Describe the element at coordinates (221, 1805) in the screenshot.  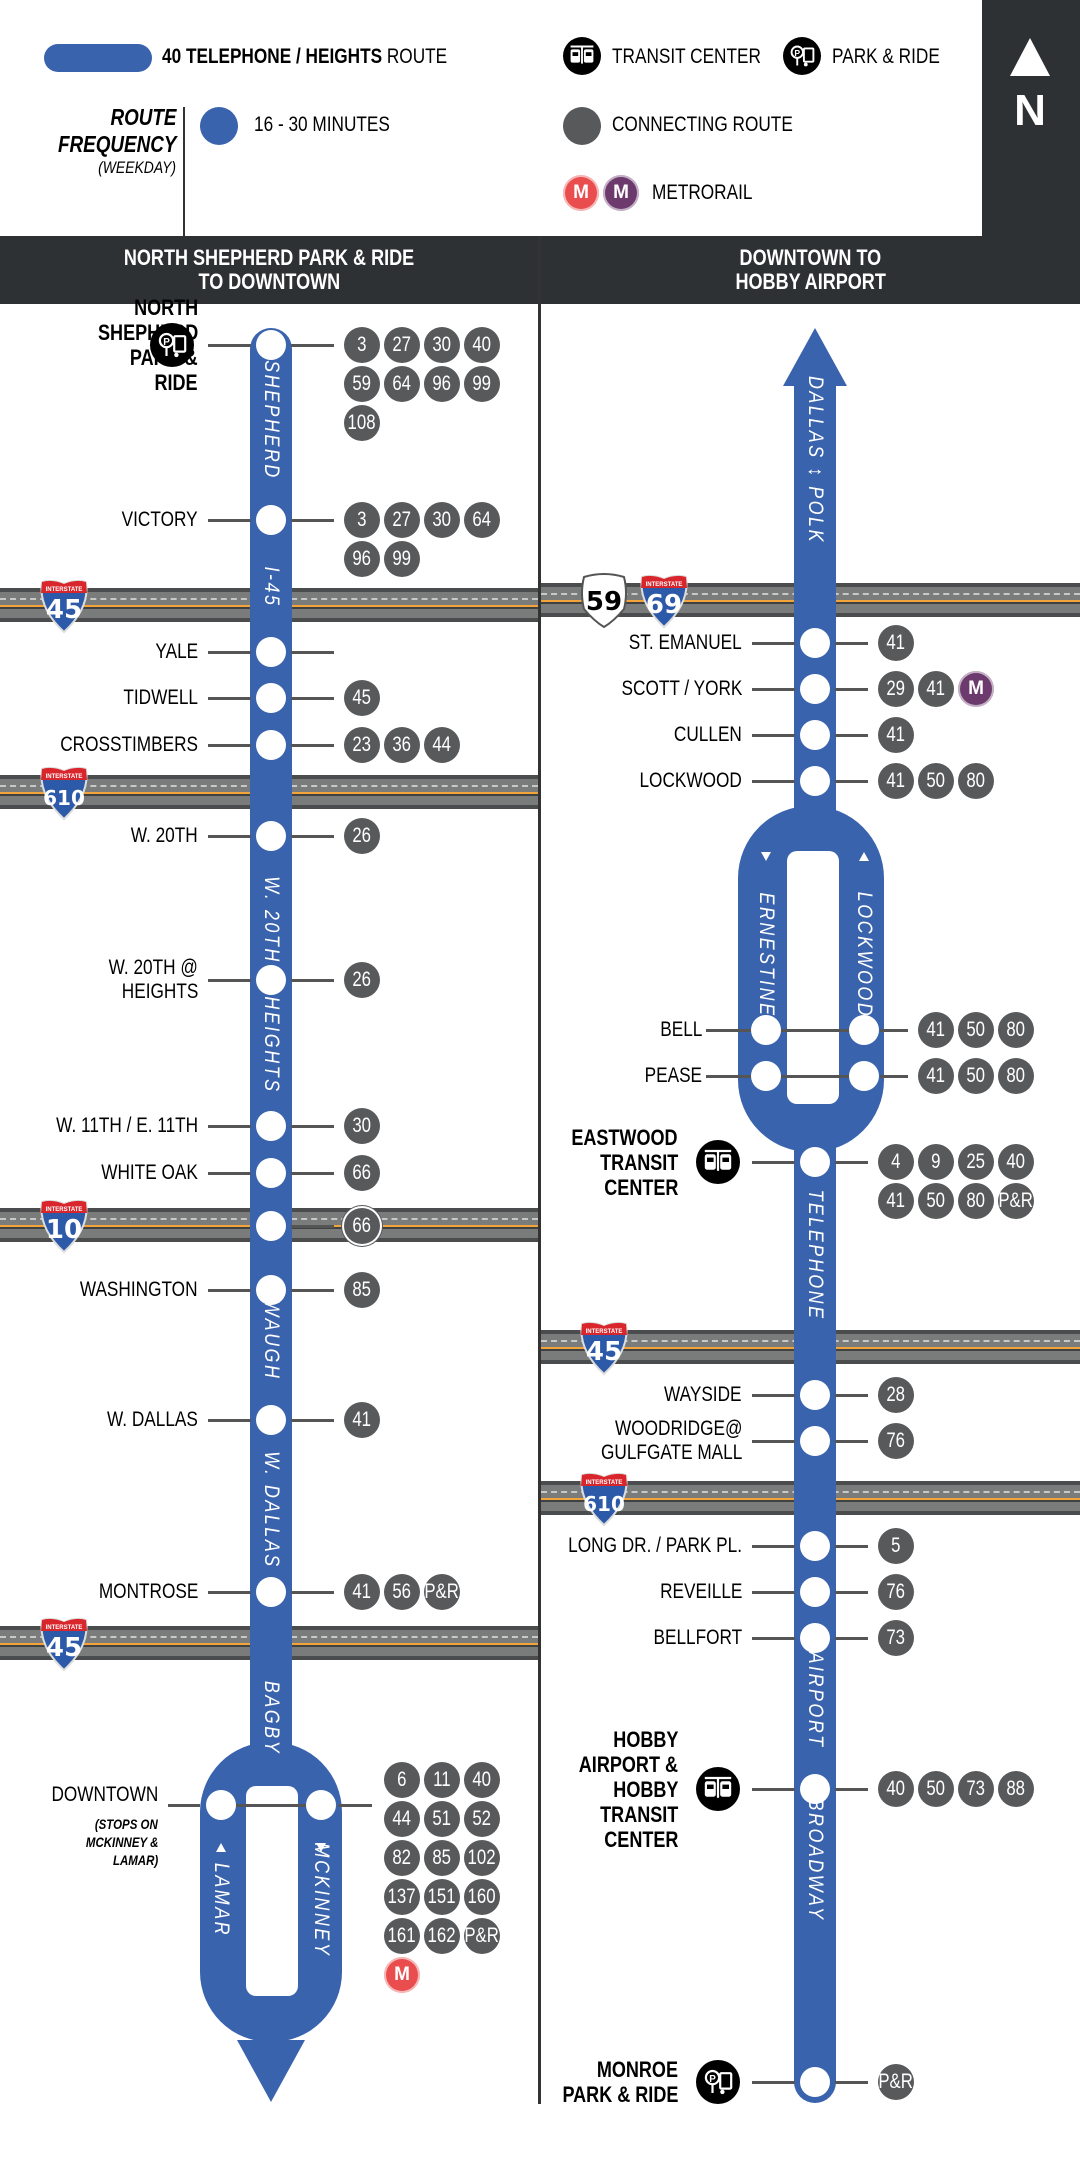
I see `stop-downtown-lamar` at that location.